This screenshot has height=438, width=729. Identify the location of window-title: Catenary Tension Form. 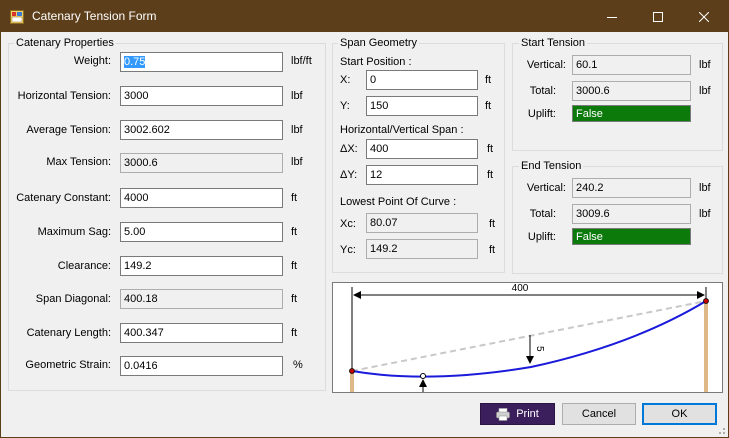
(94, 16).